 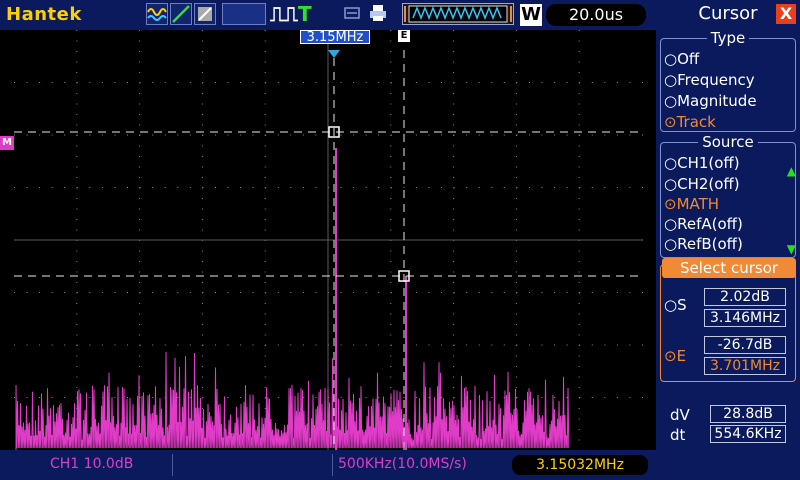 I want to click on wave-icon, so click(x=157, y=14).